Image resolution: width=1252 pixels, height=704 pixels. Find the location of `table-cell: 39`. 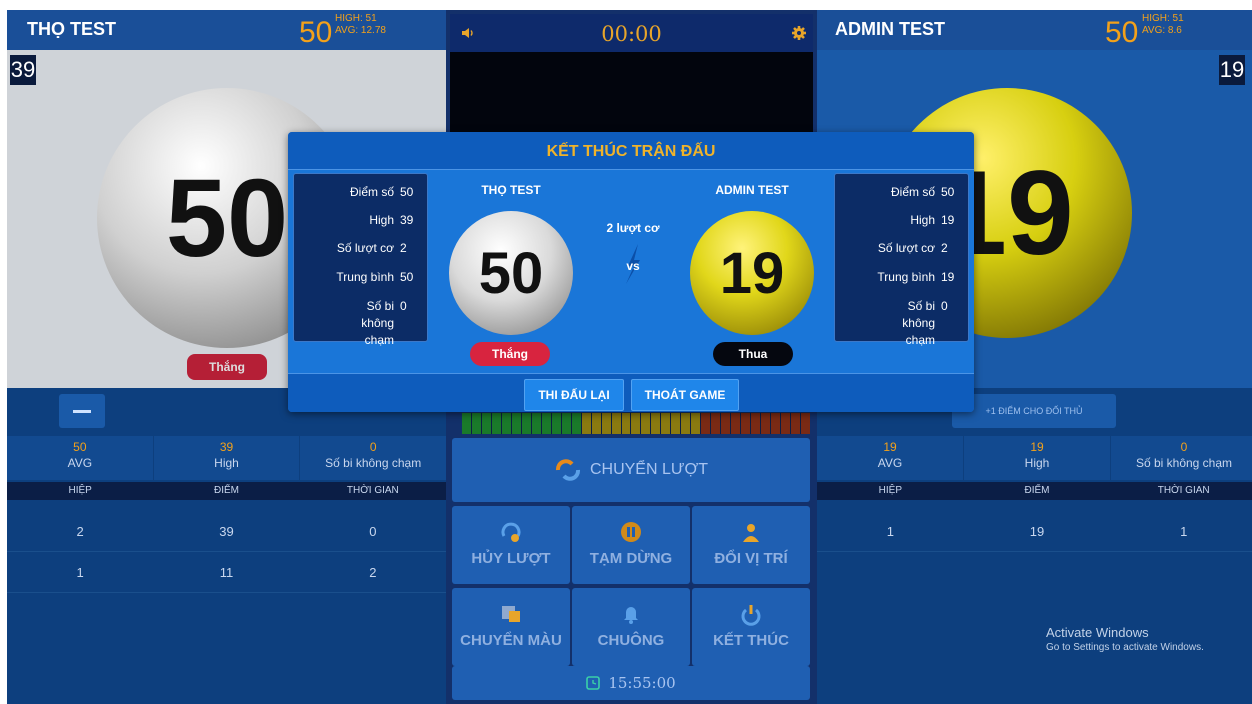

table-cell: 39 is located at coordinates (226, 531).